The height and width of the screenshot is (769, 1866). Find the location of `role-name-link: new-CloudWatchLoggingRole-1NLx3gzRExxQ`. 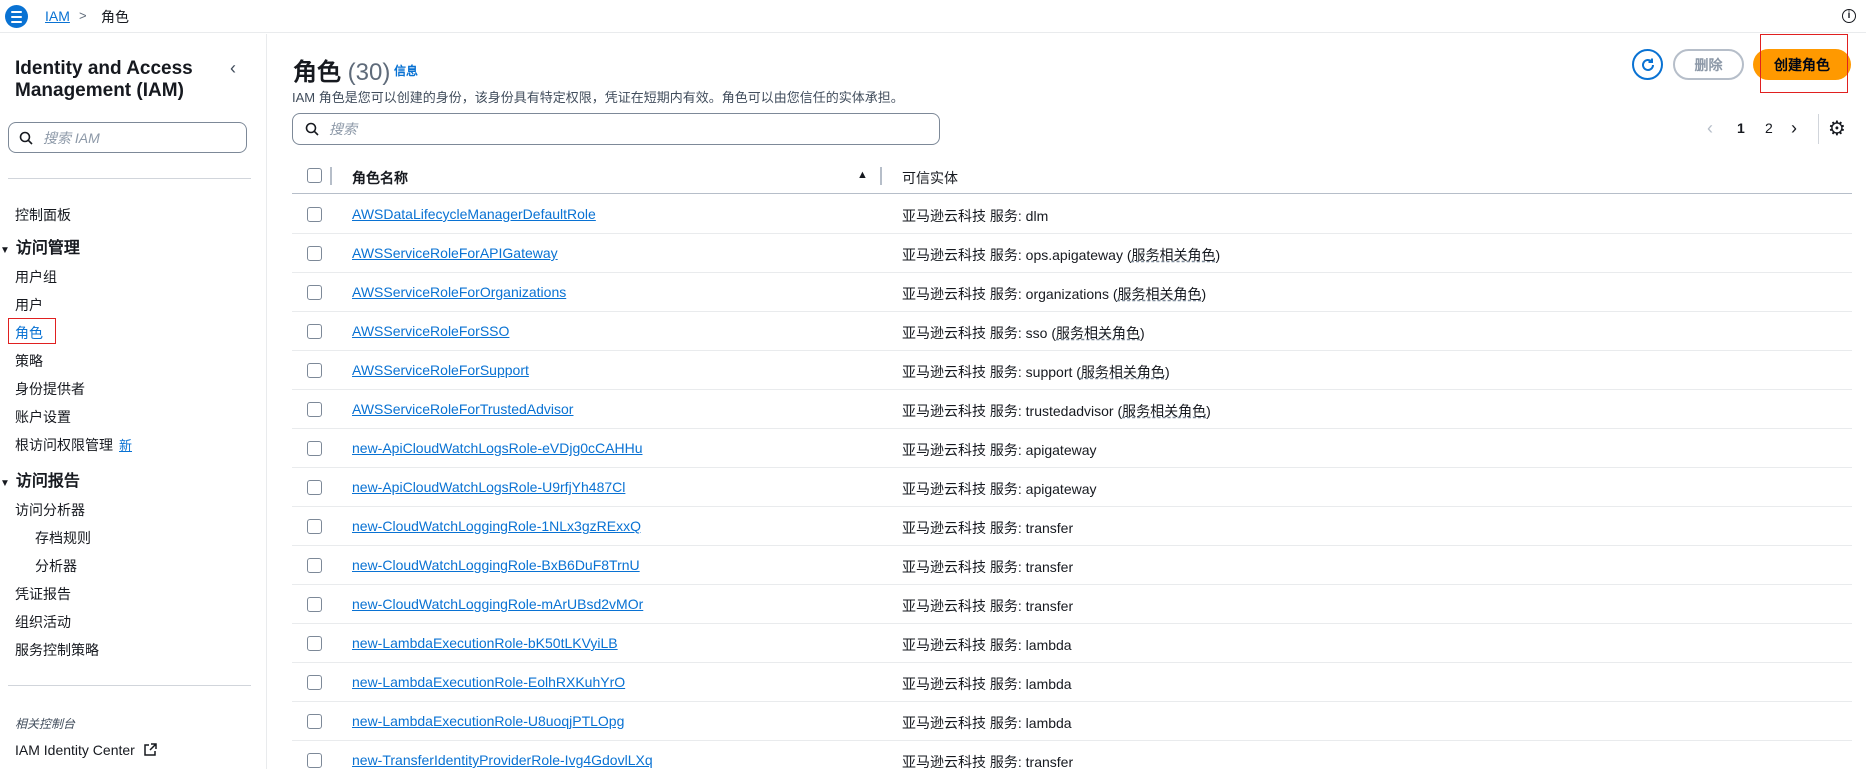

role-name-link: new-CloudWatchLoggingRole-1NLx3gzRExxQ is located at coordinates (496, 526).